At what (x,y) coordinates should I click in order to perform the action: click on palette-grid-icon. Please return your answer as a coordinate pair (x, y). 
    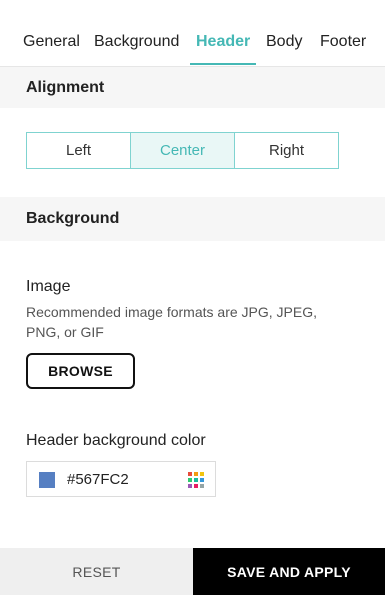
    Looking at the image, I should click on (196, 480).